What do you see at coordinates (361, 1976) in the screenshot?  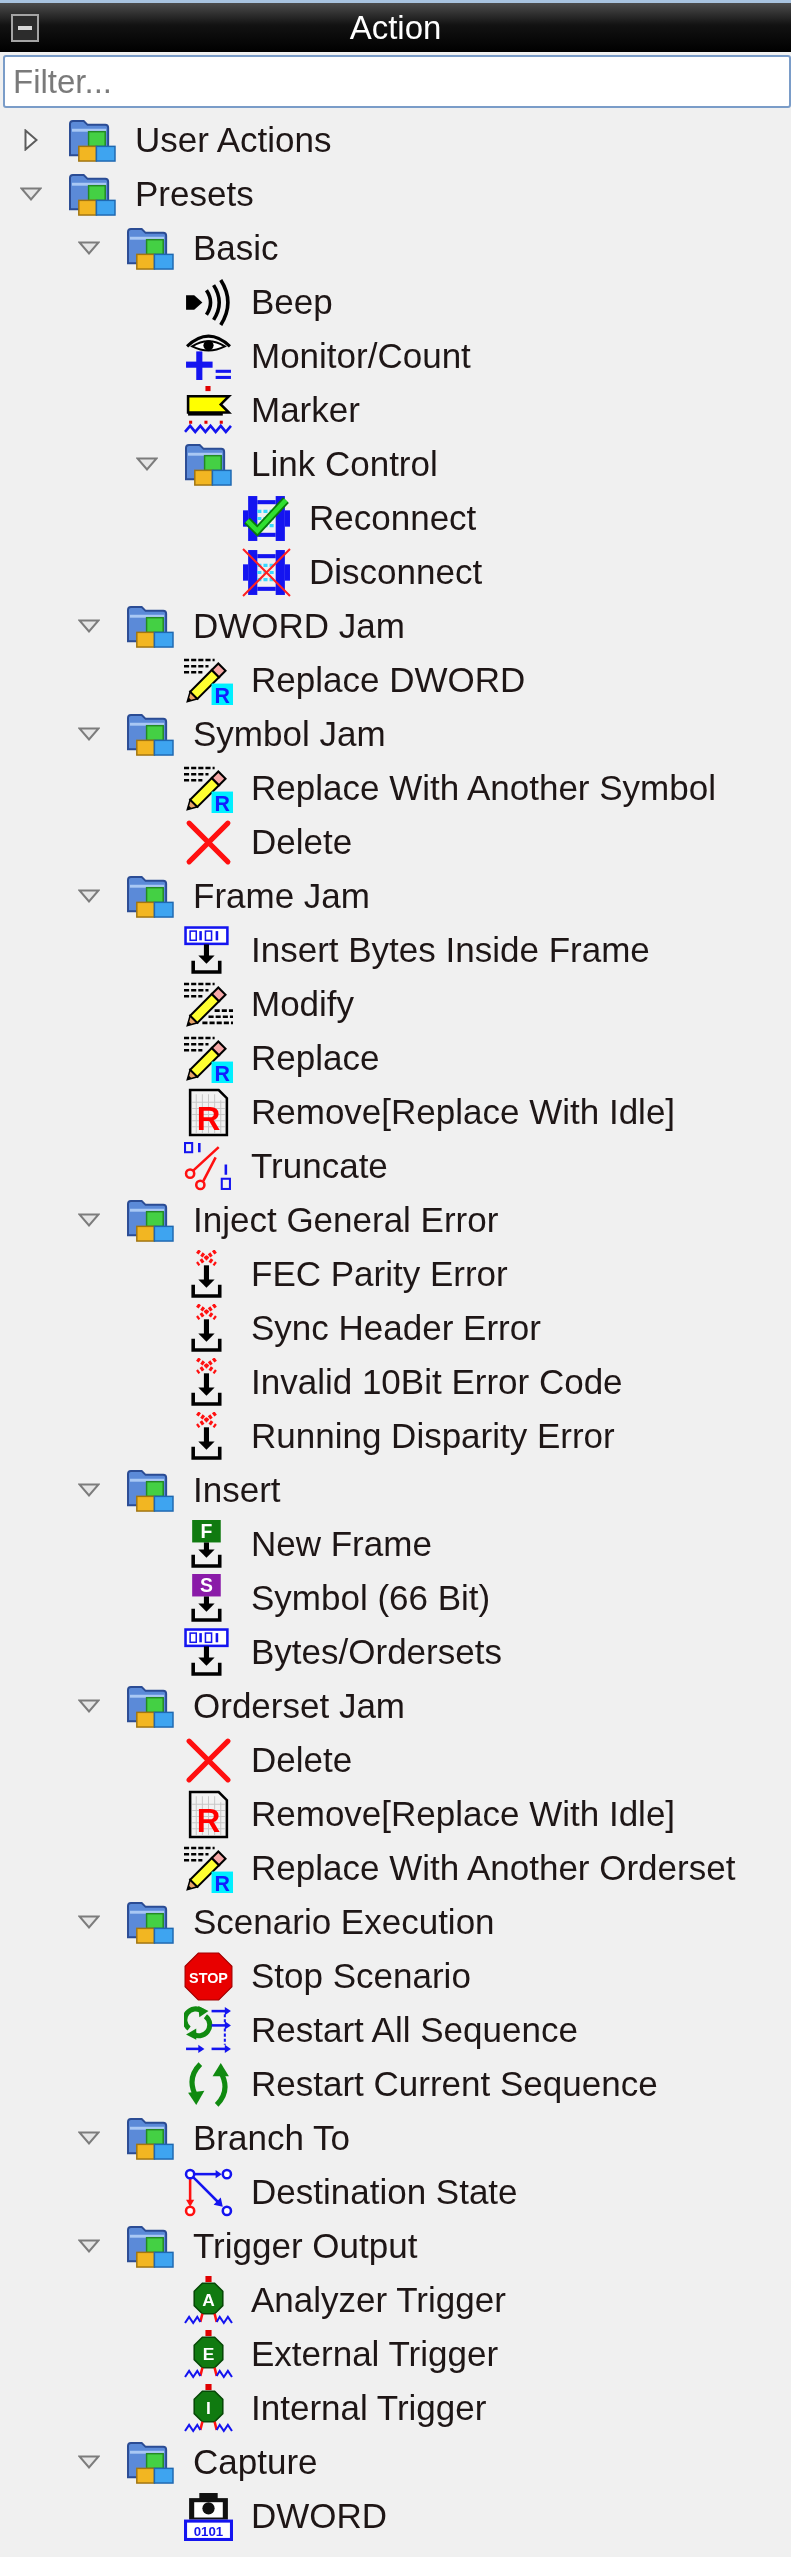 I see `tree-item-label: Stop Scenario` at bounding box center [361, 1976].